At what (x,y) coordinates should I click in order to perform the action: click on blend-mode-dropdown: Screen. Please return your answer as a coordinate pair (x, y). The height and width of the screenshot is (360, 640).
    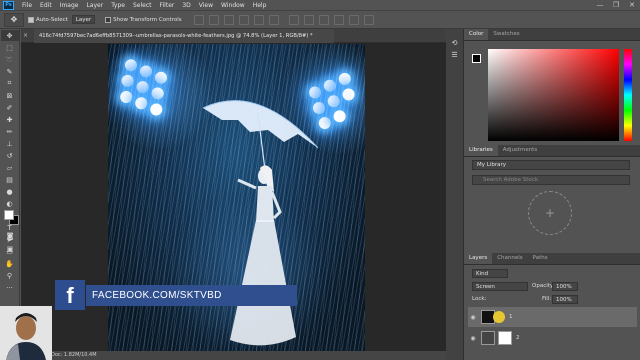
    Looking at the image, I should click on (500, 286).